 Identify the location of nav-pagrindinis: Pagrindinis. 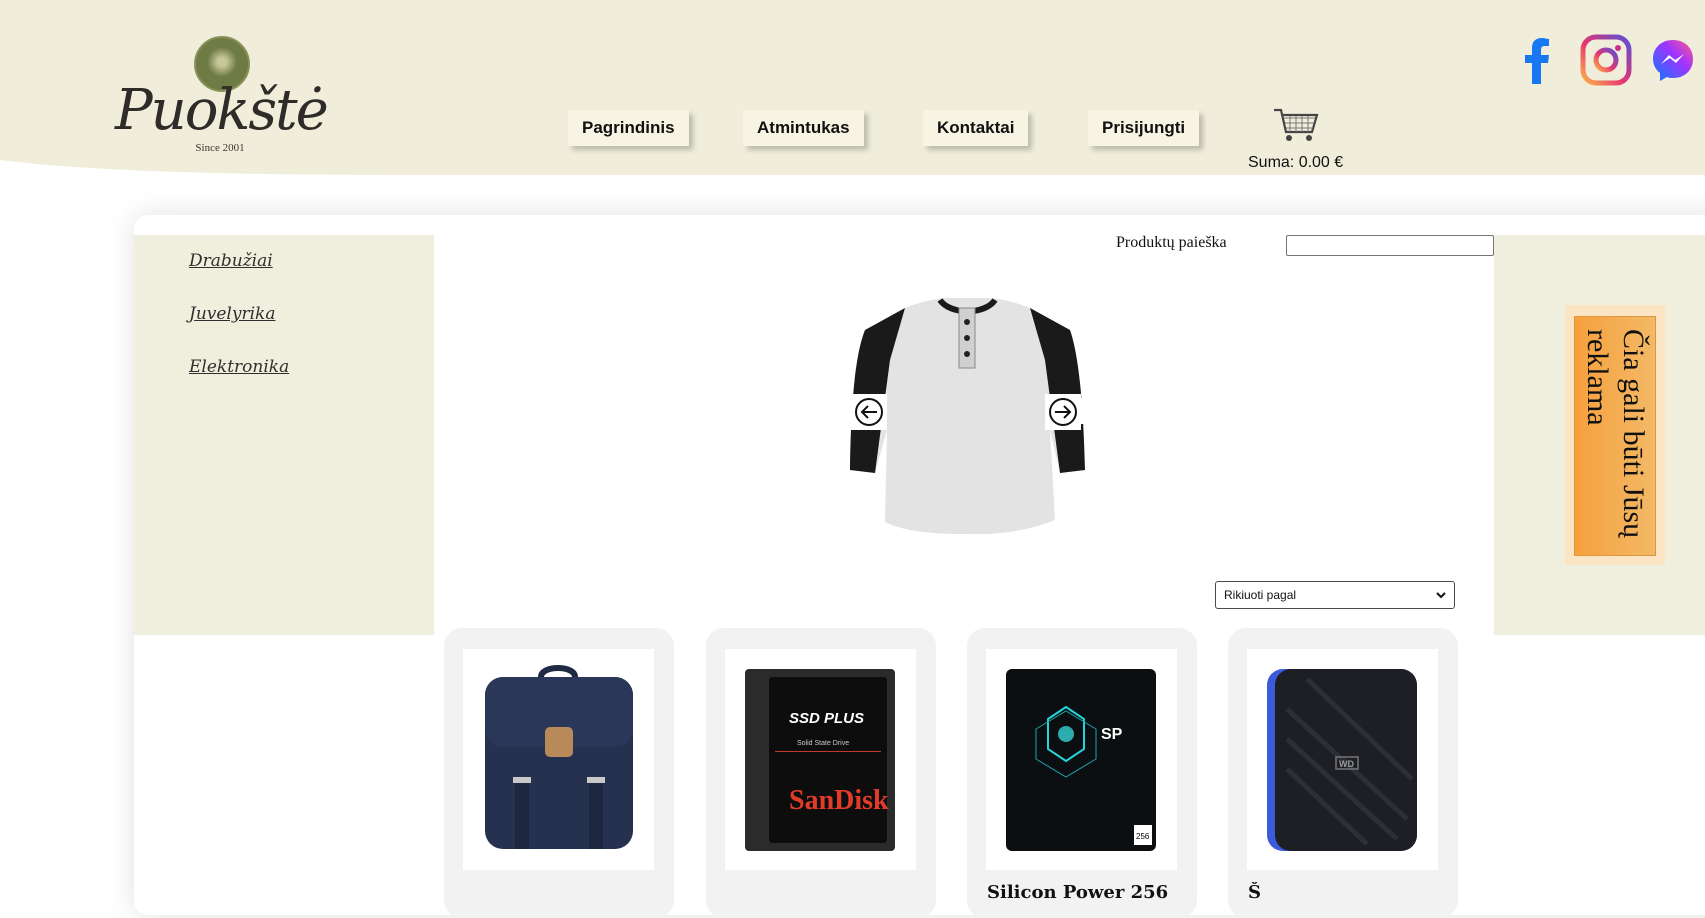
(628, 128).